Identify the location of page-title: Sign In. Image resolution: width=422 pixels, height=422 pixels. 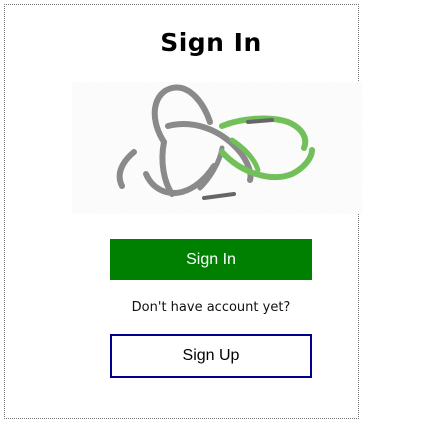
(211, 42).